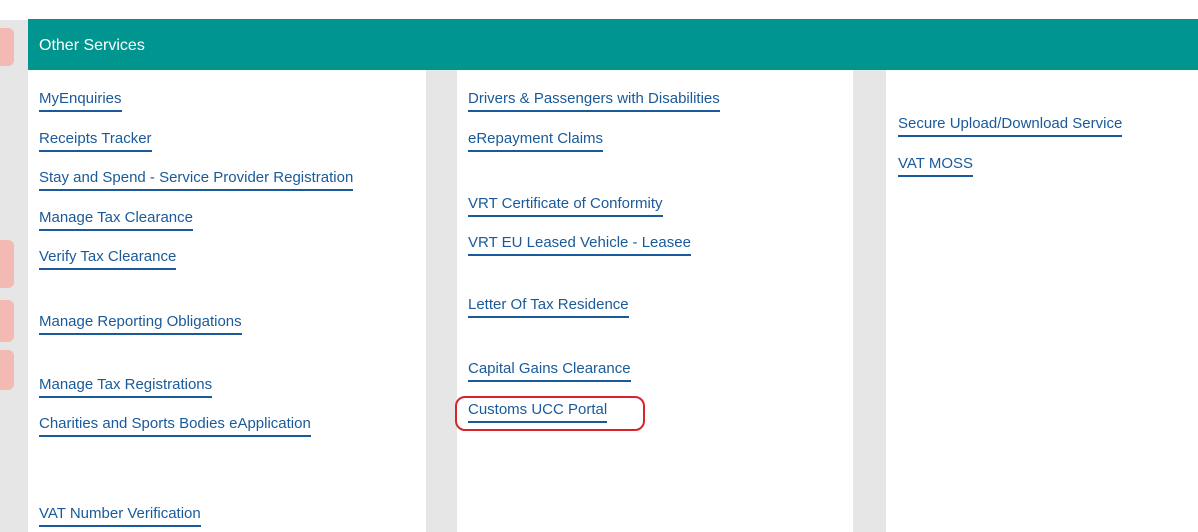  What do you see at coordinates (536, 141) in the screenshot?
I see `link-erepayment-claims: eRepayment Claims` at bounding box center [536, 141].